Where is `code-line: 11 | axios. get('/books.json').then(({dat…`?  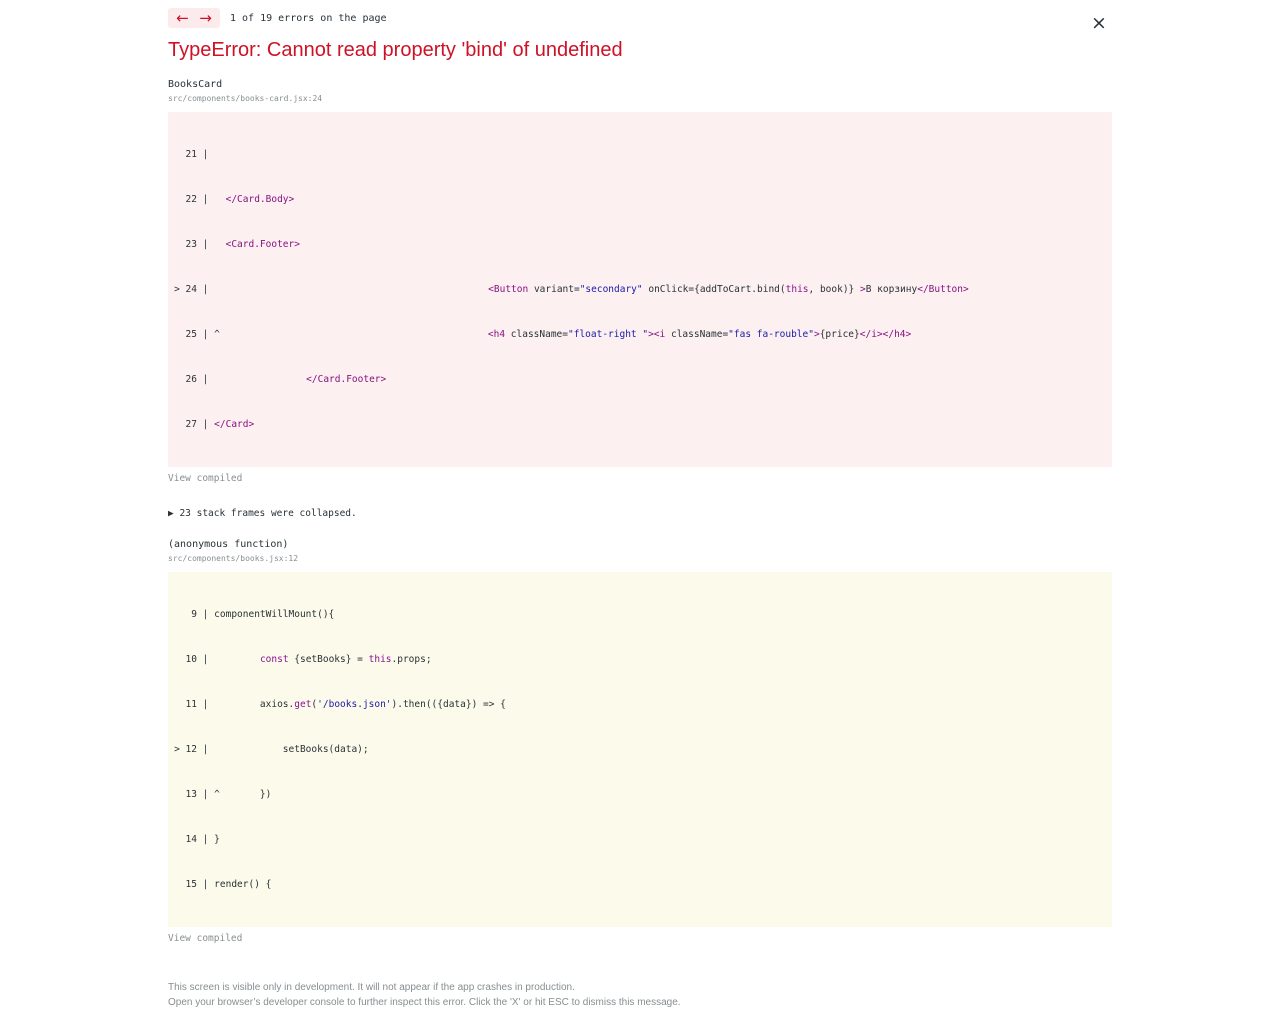
code-line: 11 | axios. get('/books.json').then(({dat… is located at coordinates (345, 704).